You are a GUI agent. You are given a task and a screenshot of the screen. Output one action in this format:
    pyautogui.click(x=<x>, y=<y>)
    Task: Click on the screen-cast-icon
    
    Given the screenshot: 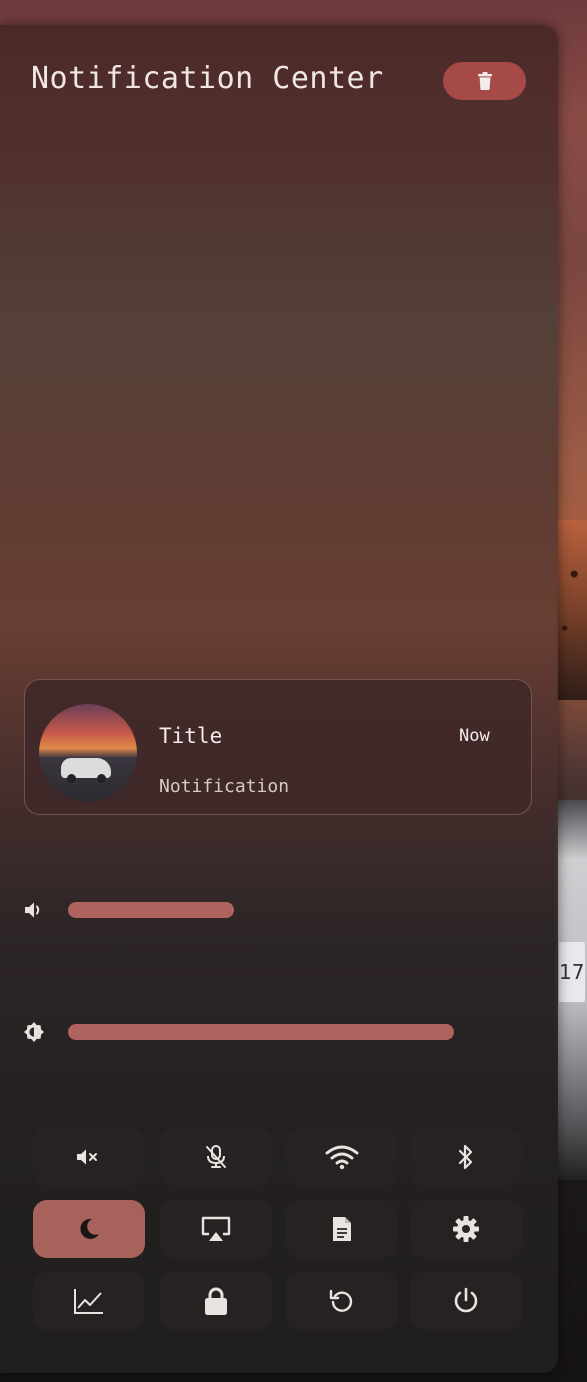 What is the action you would take?
    pyautogui.click(x=216, y=1228)
    